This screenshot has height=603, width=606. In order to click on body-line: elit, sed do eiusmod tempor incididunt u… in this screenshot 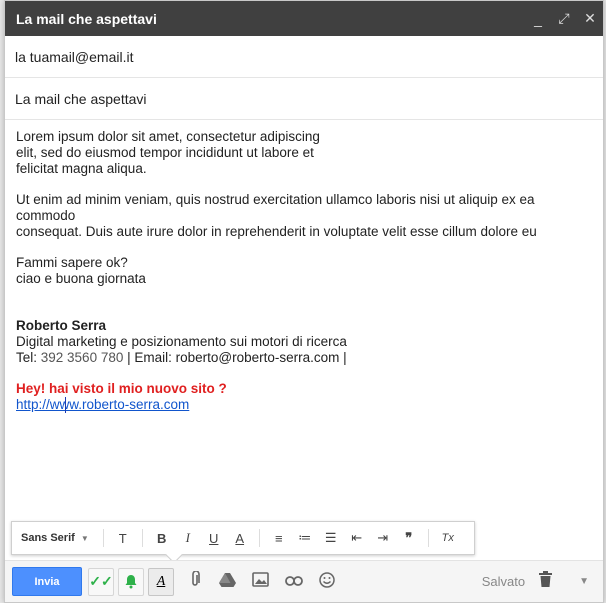, I will do `click(165, 152)`.